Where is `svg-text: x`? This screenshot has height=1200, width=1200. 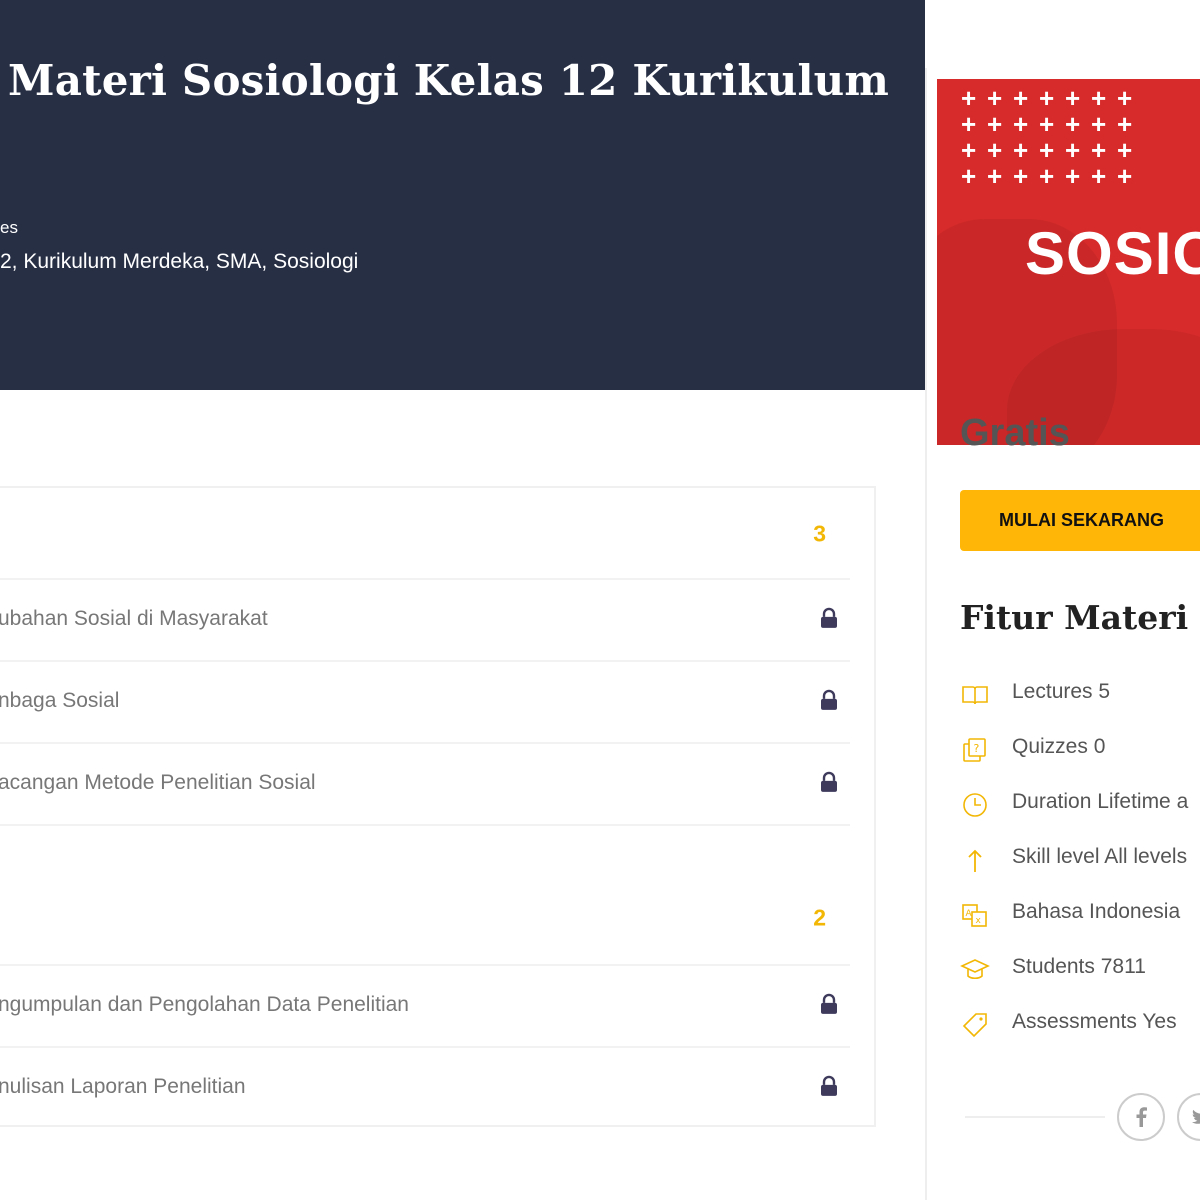
svg-text: x is located at coordinates (979, 921).